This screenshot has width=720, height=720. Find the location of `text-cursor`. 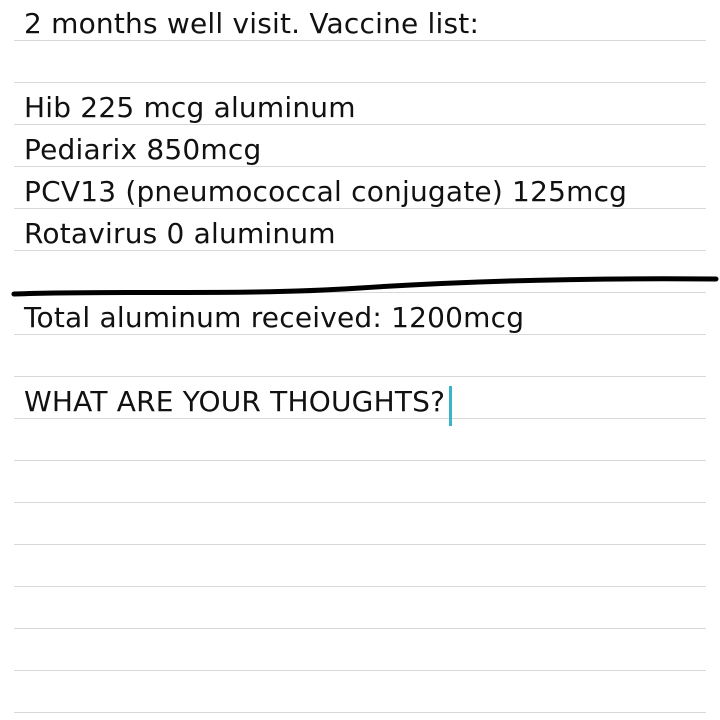

text-cursor is located at coordinates (451, 406).